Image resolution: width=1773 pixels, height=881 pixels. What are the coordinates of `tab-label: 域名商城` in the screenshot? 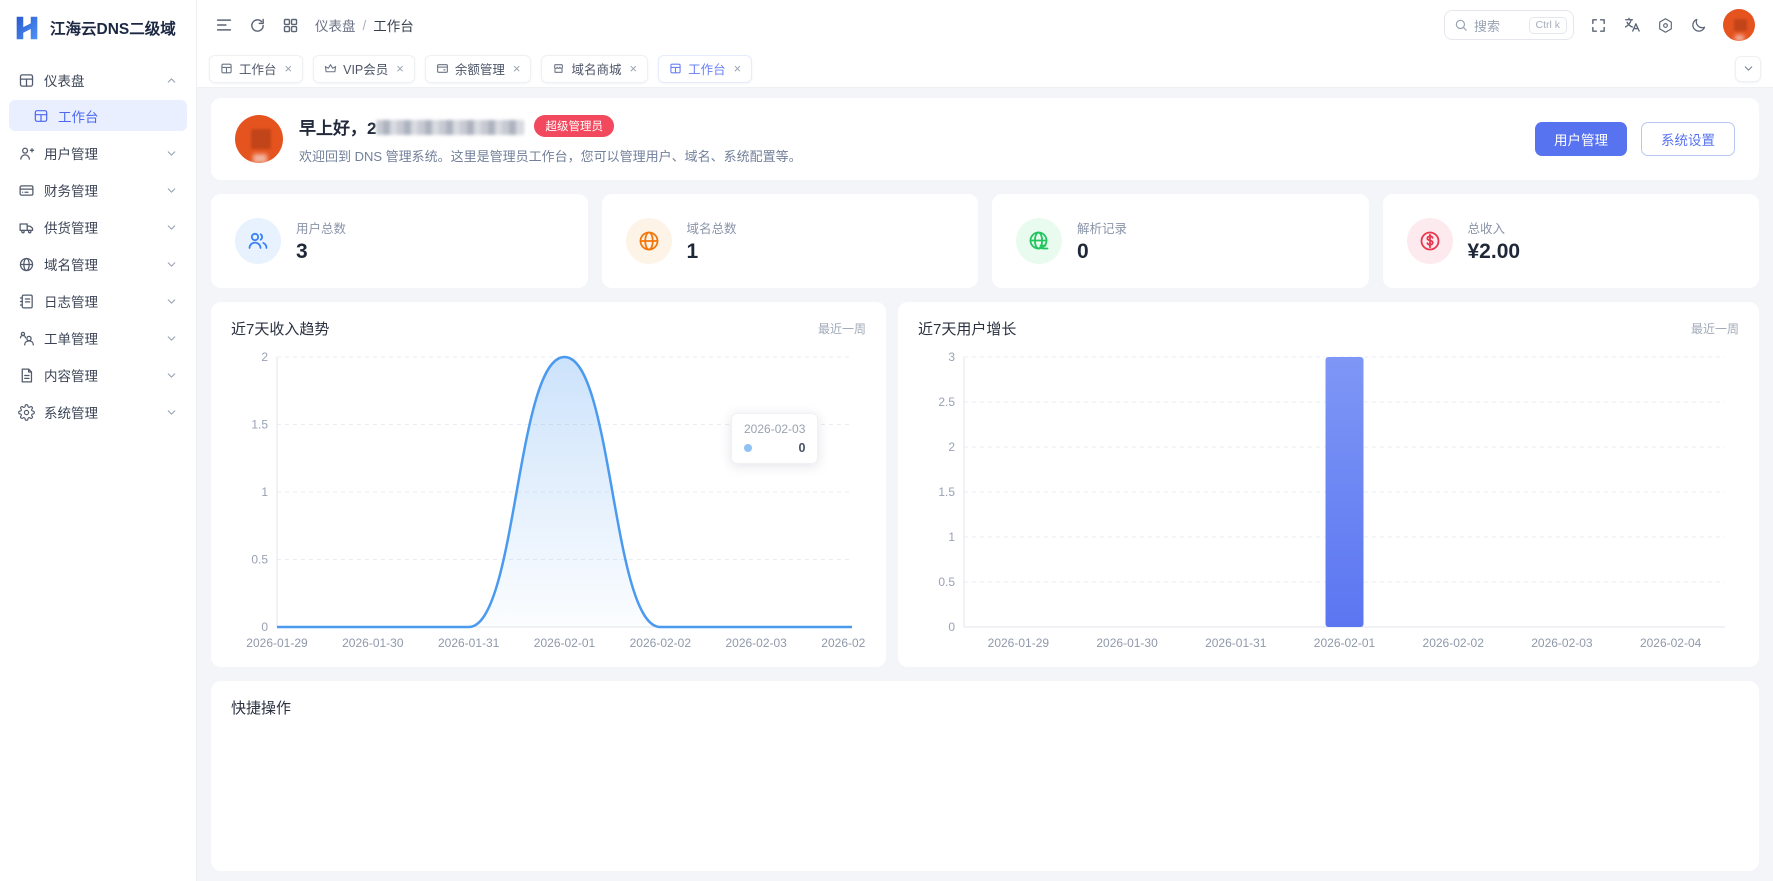 It's located at (596, 70).